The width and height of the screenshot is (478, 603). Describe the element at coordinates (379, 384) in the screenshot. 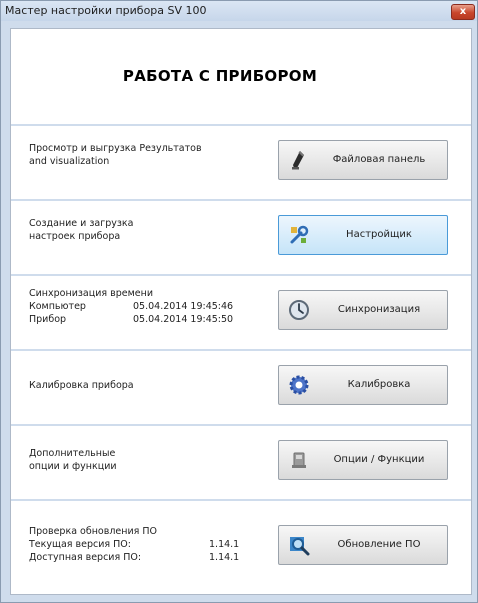

I see `button-label: Калибровка` at that location.